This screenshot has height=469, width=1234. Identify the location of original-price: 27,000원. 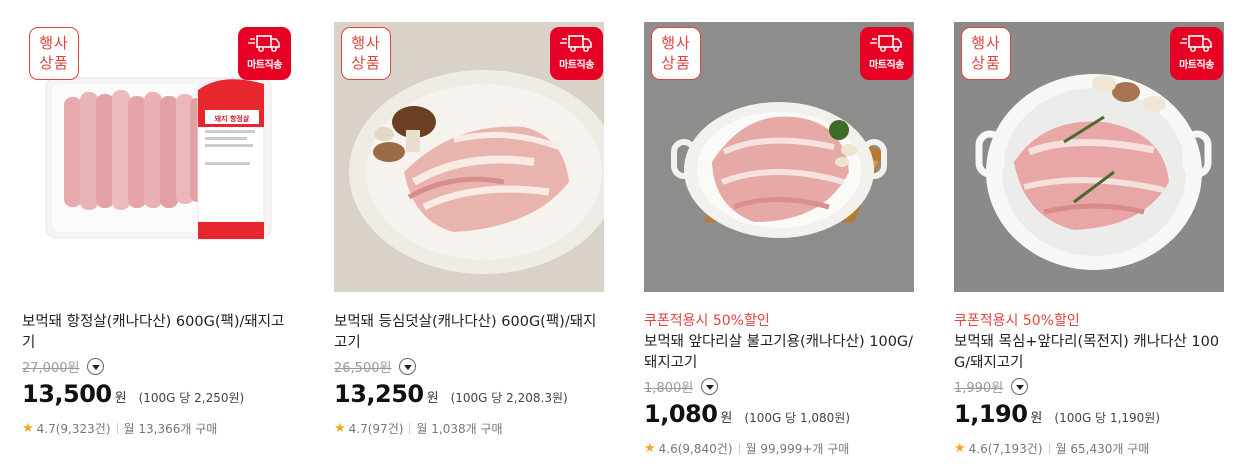
(51, 368).